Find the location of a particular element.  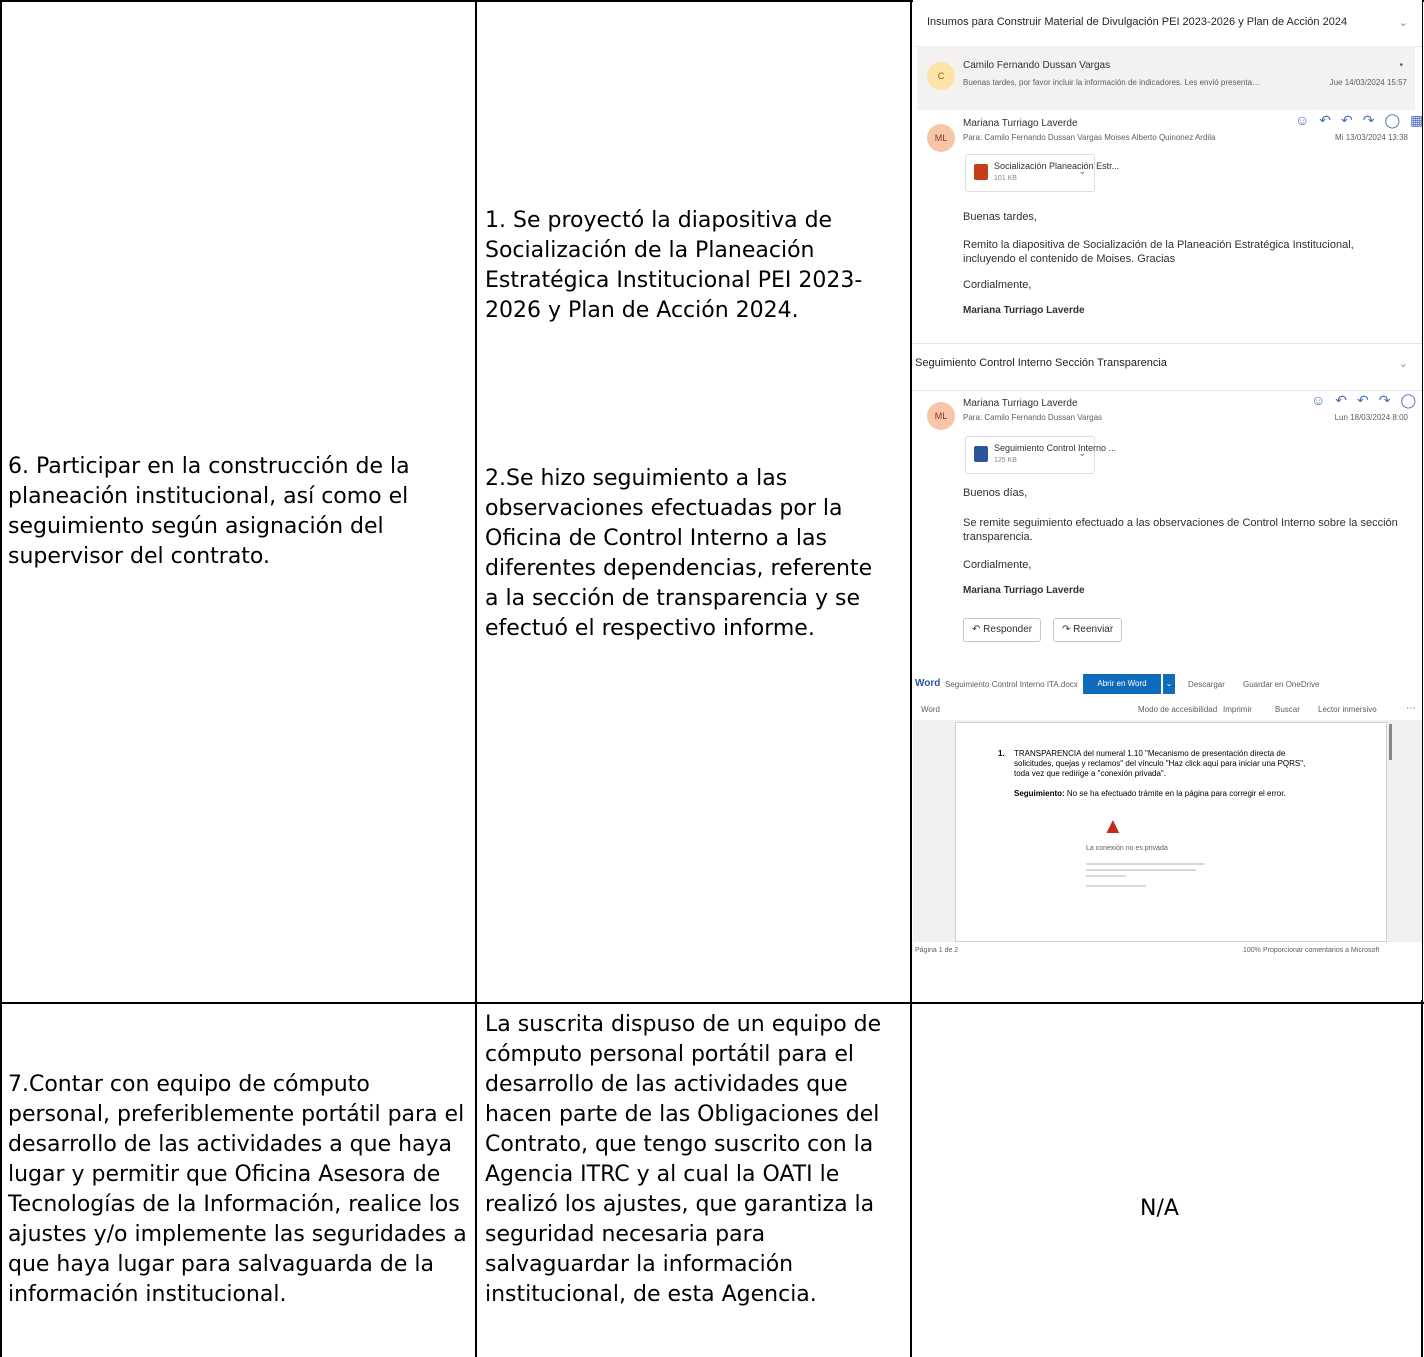

greeting: Buenos días, is located at coordinates (995, 493).